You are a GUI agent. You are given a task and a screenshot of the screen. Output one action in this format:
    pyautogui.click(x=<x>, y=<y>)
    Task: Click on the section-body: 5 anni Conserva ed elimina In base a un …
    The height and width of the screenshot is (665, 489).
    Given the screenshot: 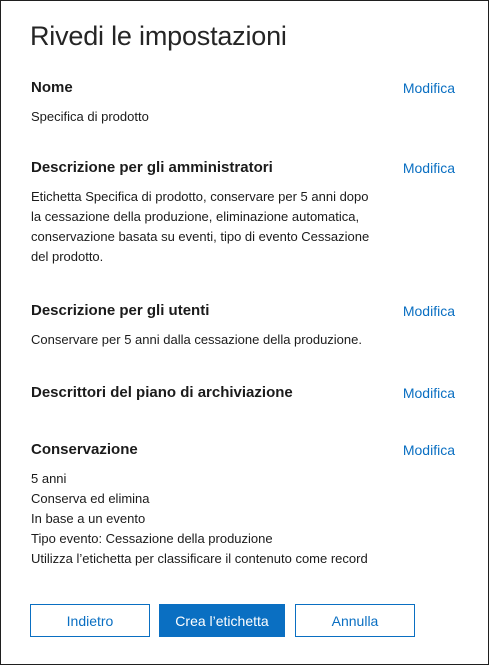 What is the action you would take?
    pyautogui.click(x=243, y=519)
    